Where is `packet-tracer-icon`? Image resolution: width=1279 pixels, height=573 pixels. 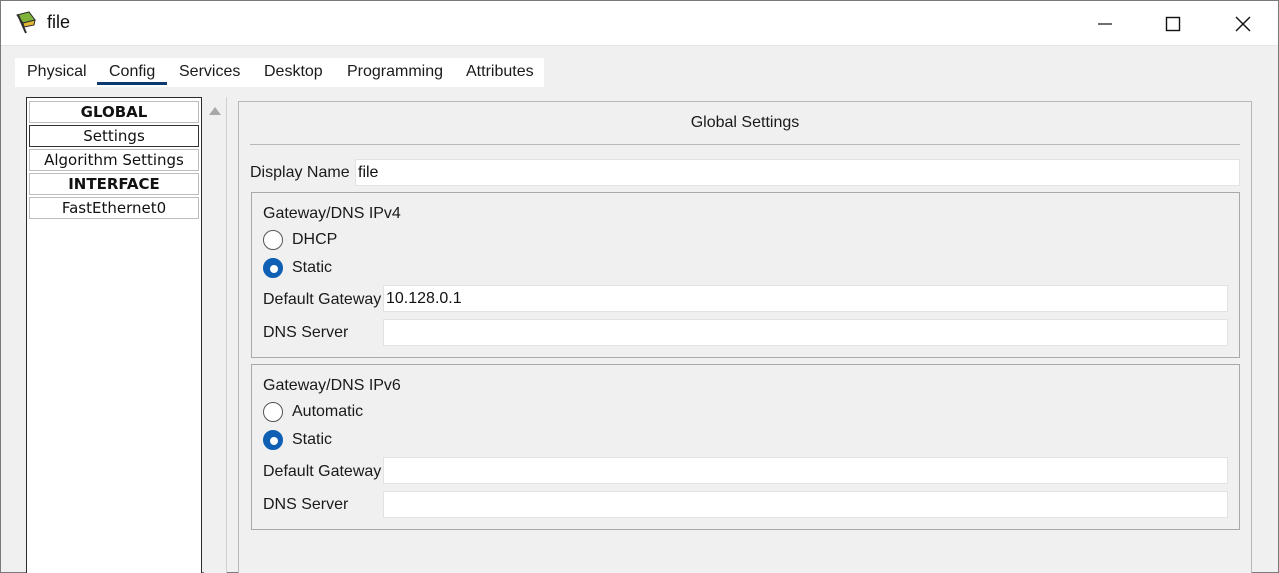 packet-tracer-icon is located at coordinates (26, 23).